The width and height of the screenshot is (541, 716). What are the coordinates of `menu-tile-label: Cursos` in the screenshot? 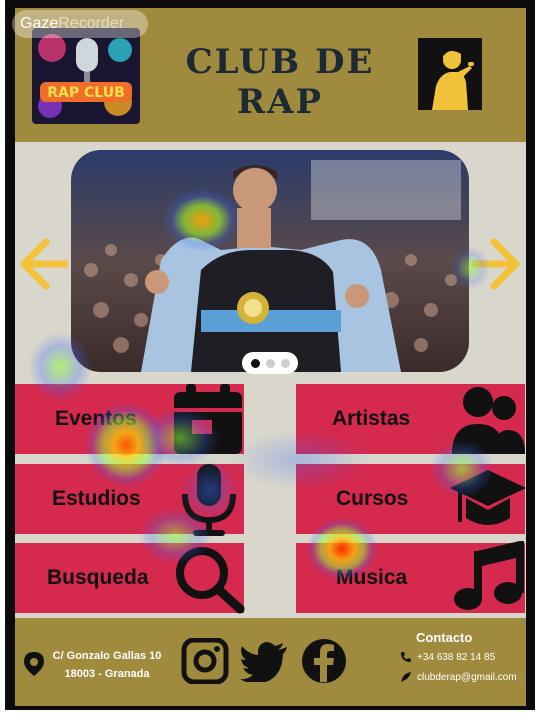 It's located at (372, 498).